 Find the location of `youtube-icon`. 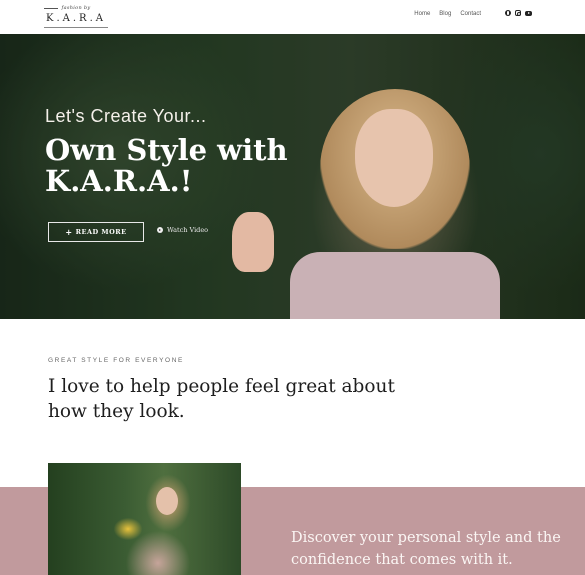

youtube-icon is located at coordinates (528, 13).